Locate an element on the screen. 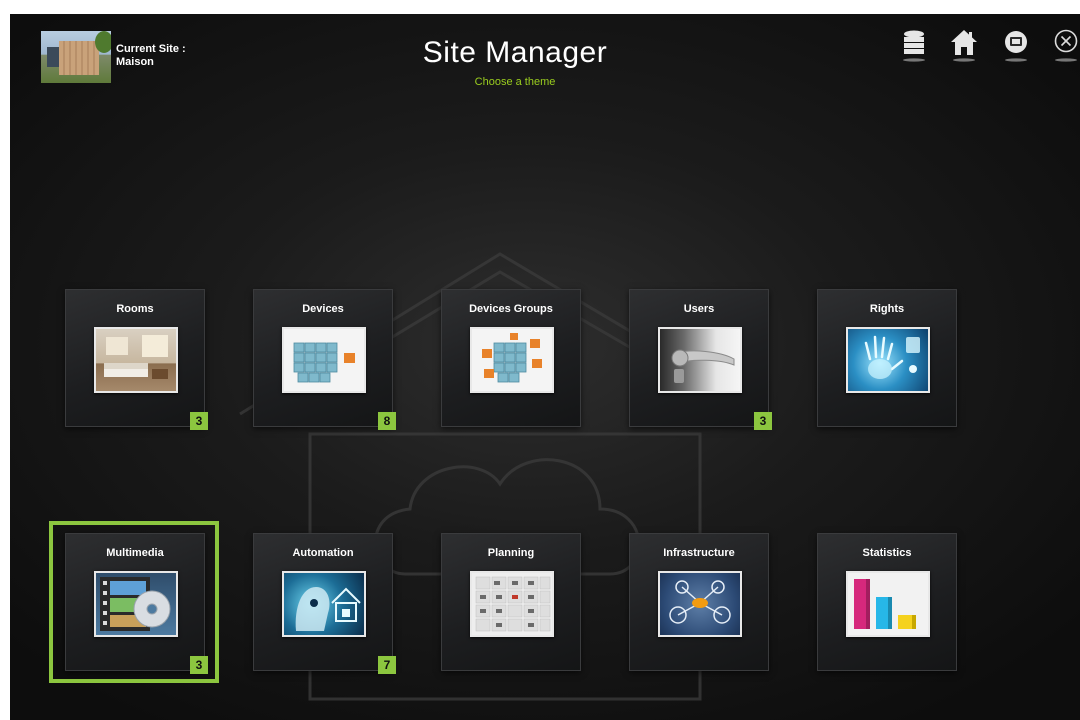 This screenshot has width=1080, height=720. tile-statistics: Statistics is located at coordinates (887, 602).